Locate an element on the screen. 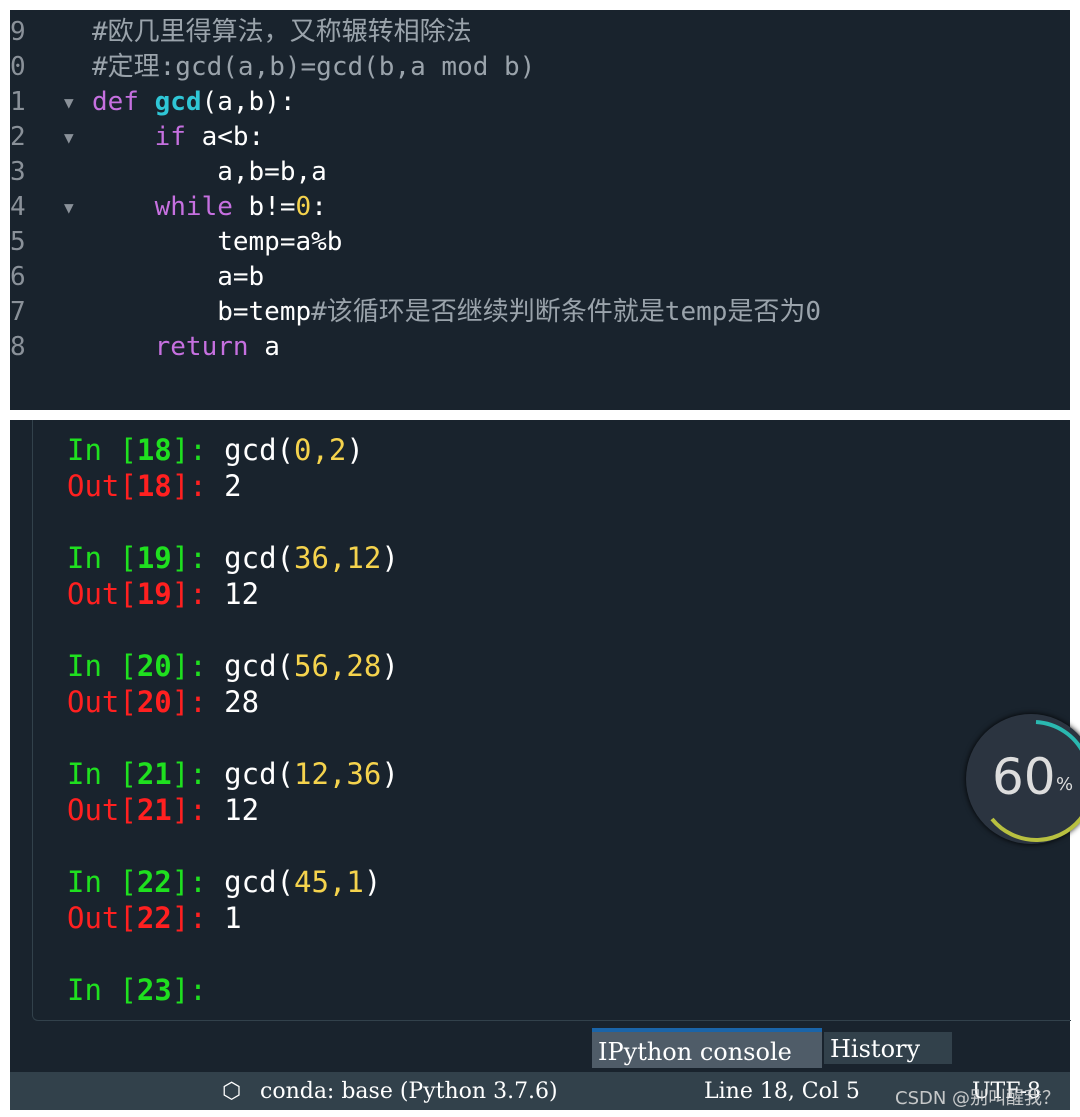 Image resolution: width=1080 pixels, height=1117 pixels. line-number: 0 is located at coordinates (18, 67).